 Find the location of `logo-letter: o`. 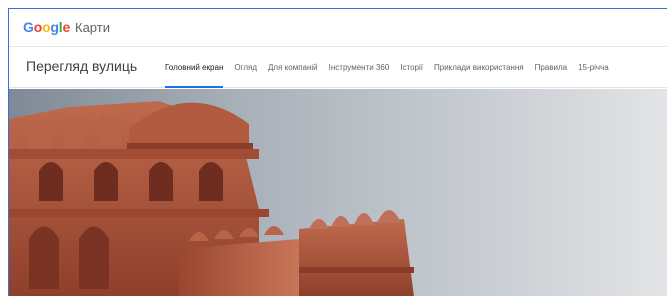

logo-letter: o is located at coordinates (38, 27).